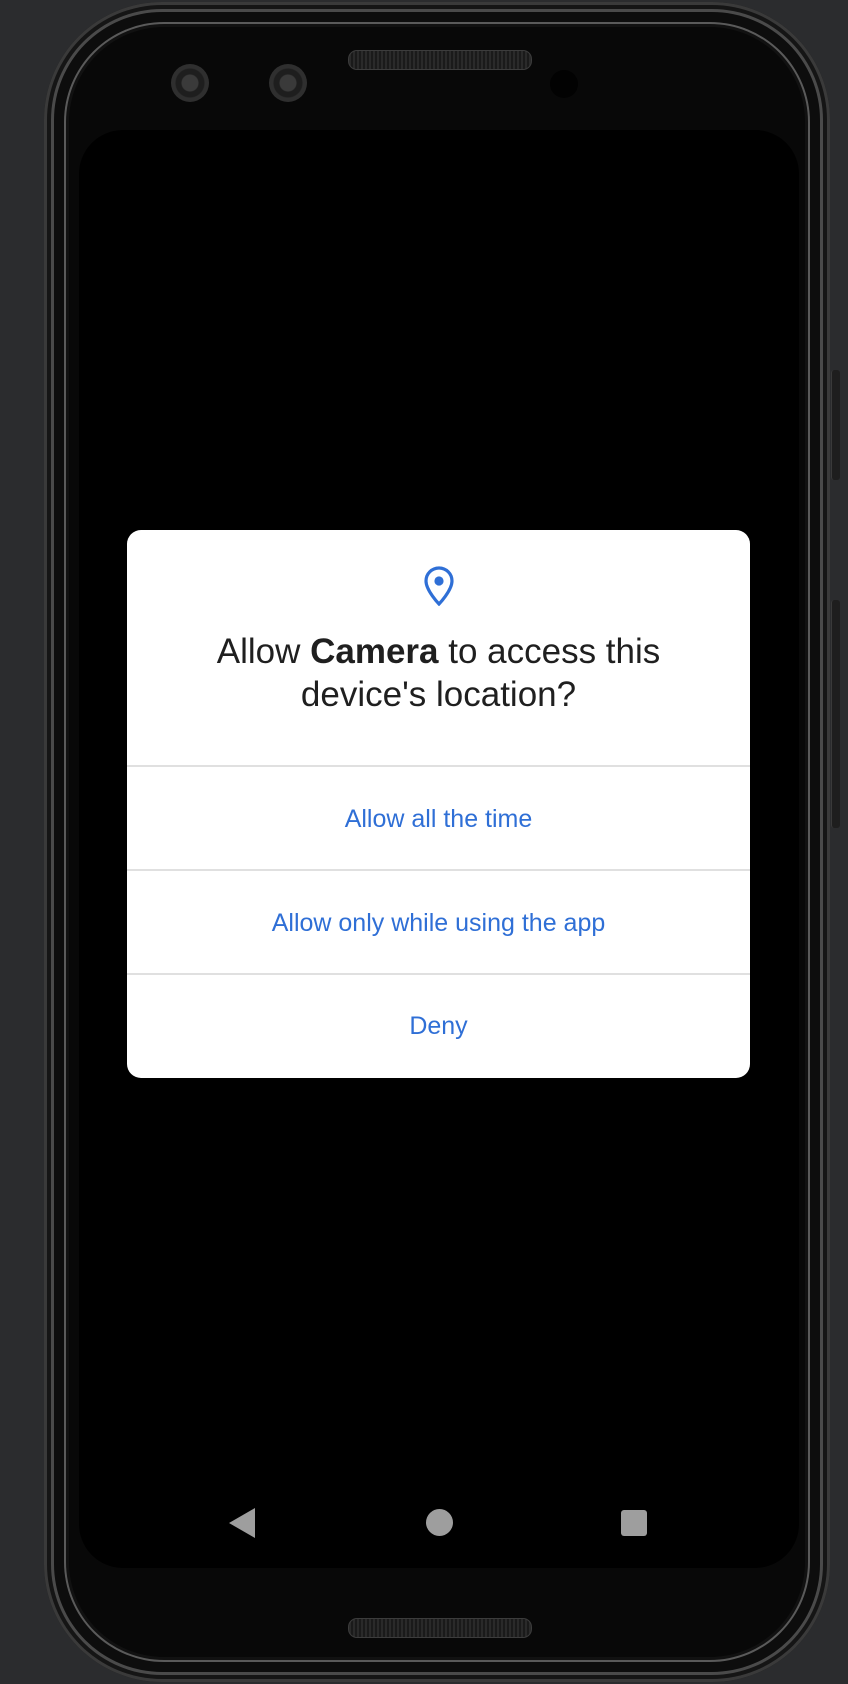 The height and width of the screenshot is (1684, 848). Describe the element at coordinates (439, 1522) in the screenshot. I see `home-circle-icon` at that location.